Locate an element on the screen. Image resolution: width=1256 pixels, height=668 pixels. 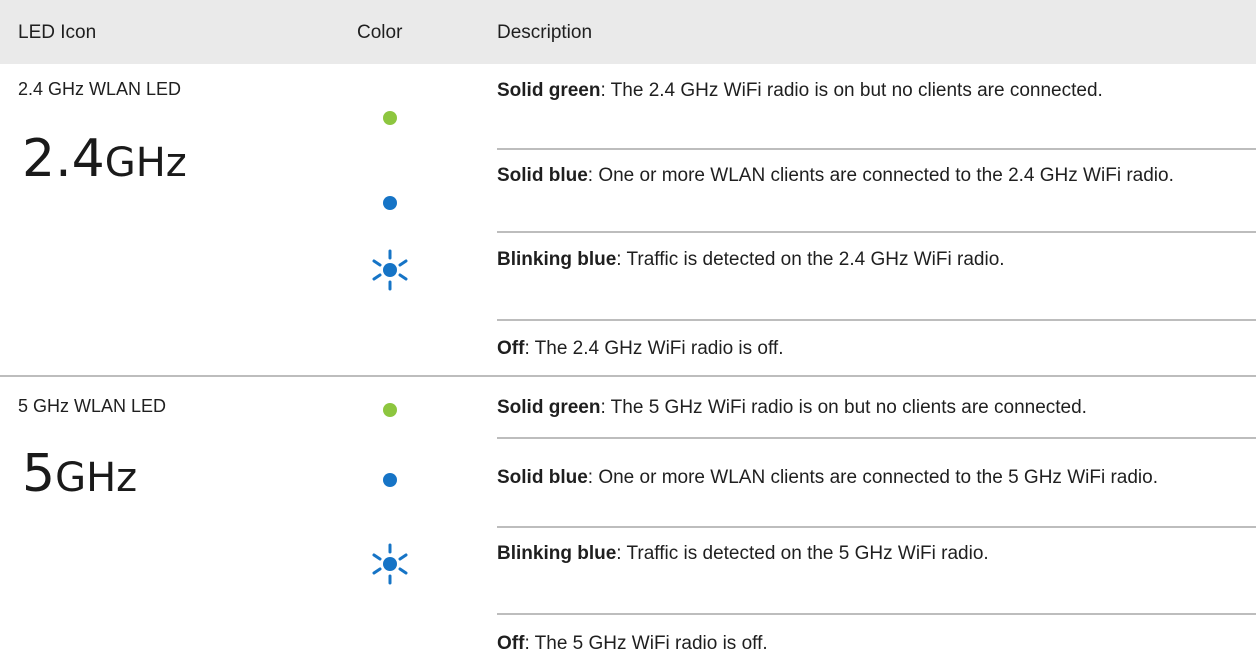
table-header: LED Icon Color Description is located at coordinates (628, 32).